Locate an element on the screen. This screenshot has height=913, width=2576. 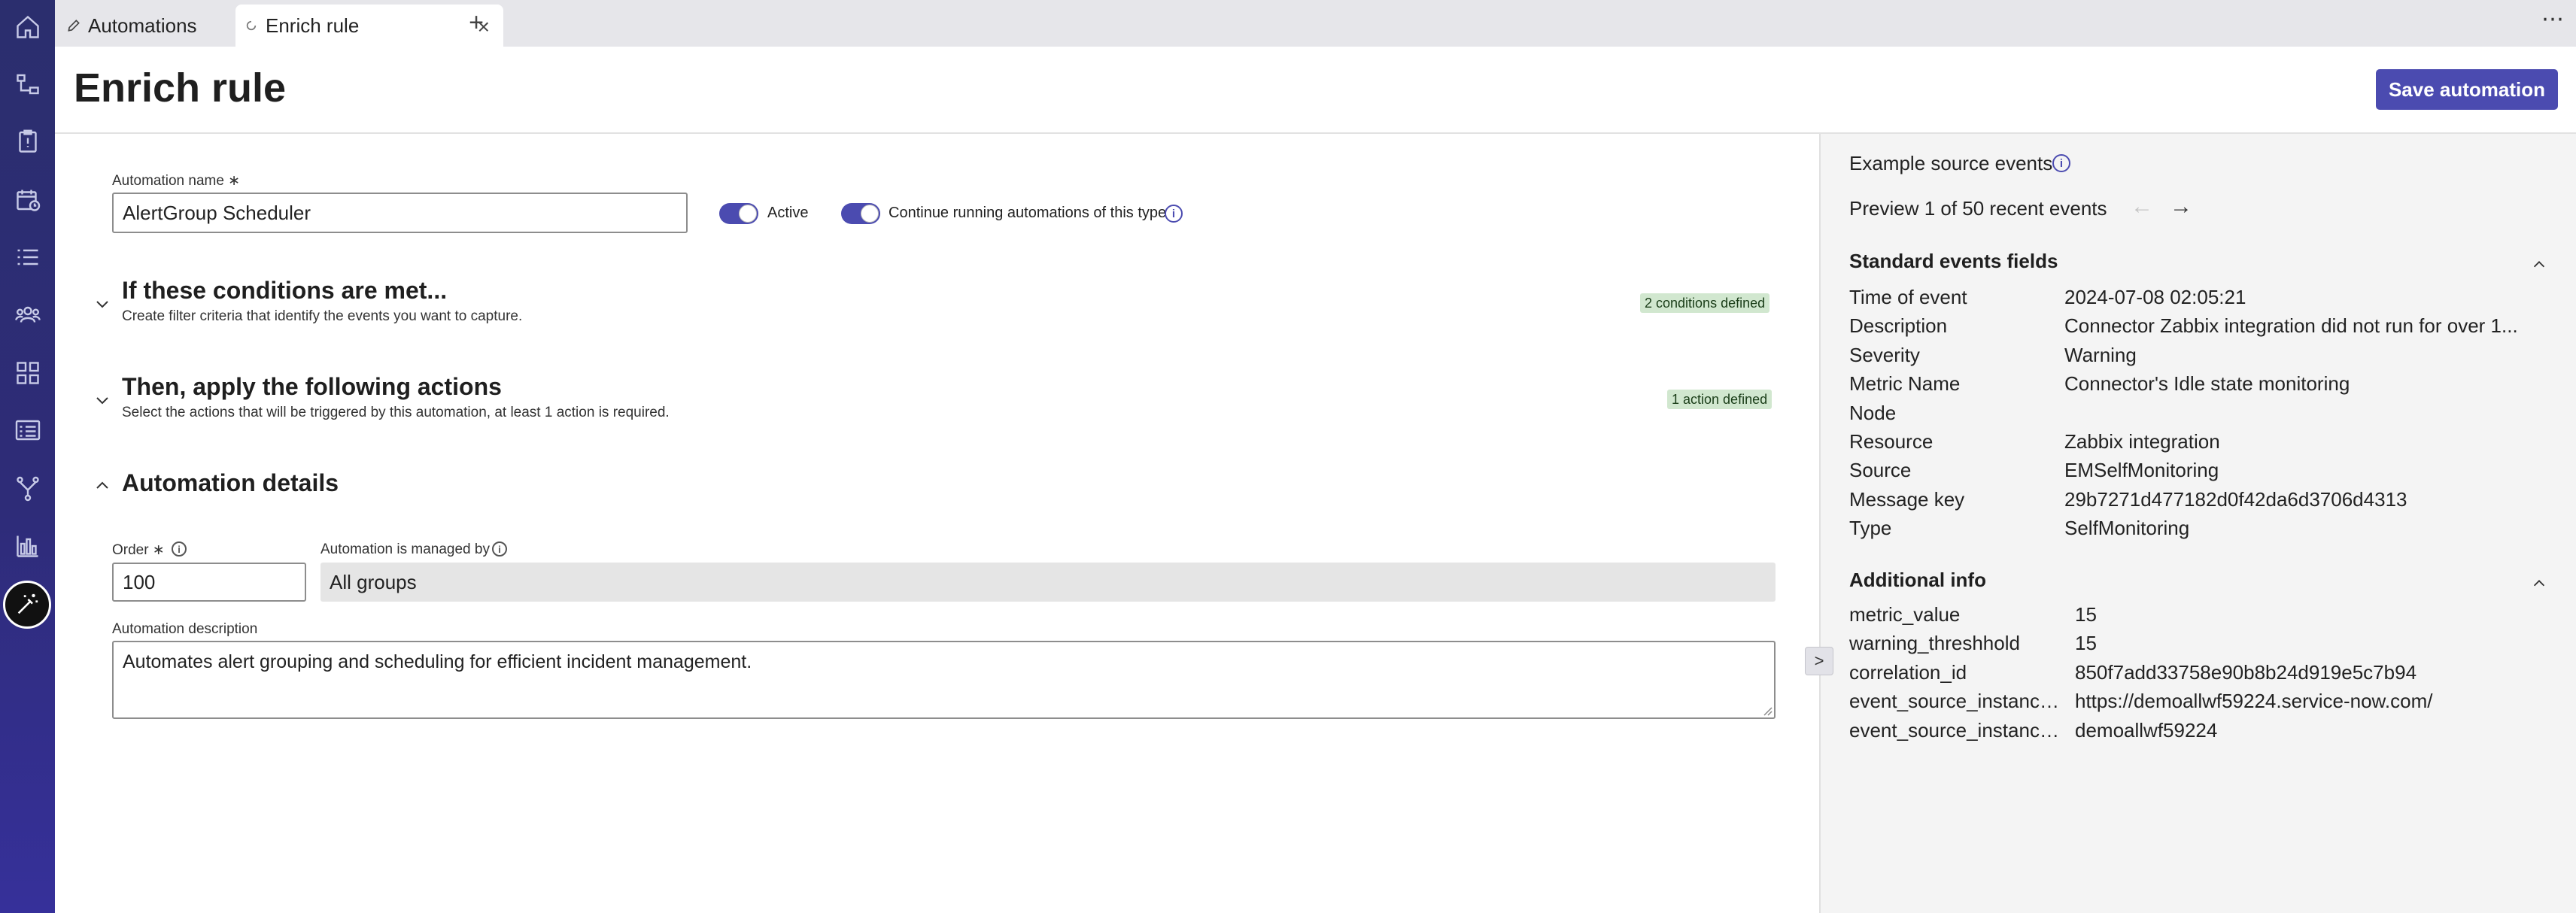
field-key: warning_threshhold is located at coordinates (1935, 643).